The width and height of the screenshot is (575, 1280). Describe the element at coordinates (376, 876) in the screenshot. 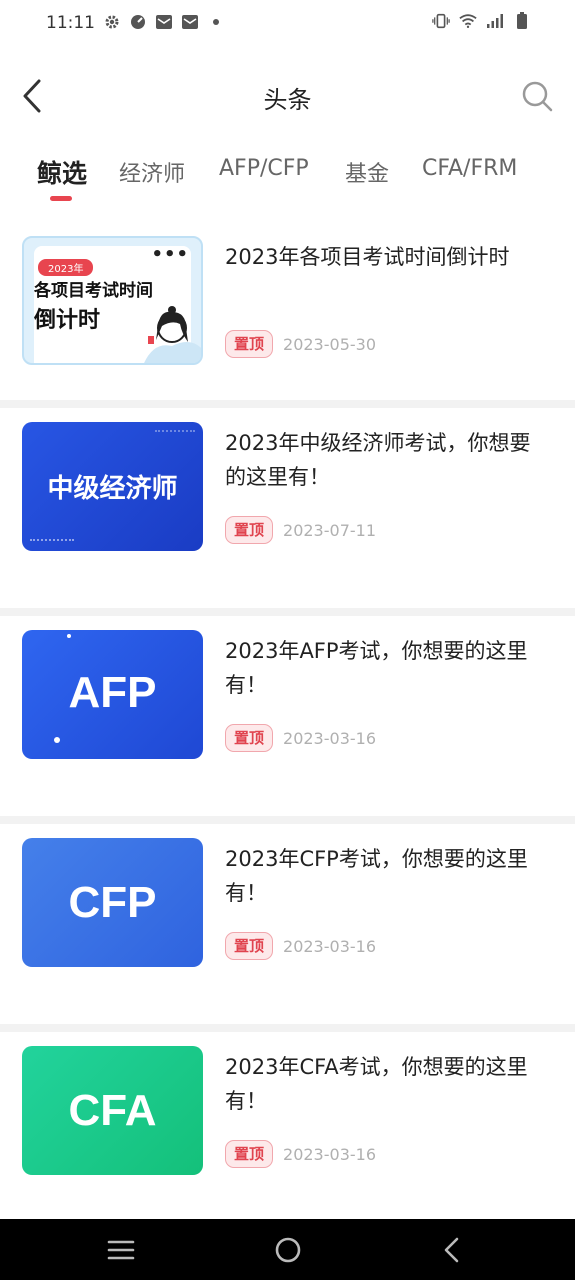

I see `article-title: 2023年CFP考试，你想要的这里有！` at that location.